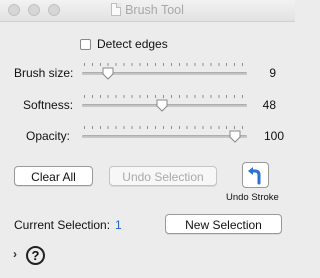  I want to click on undo-arrow-icon, so click(254, 176).